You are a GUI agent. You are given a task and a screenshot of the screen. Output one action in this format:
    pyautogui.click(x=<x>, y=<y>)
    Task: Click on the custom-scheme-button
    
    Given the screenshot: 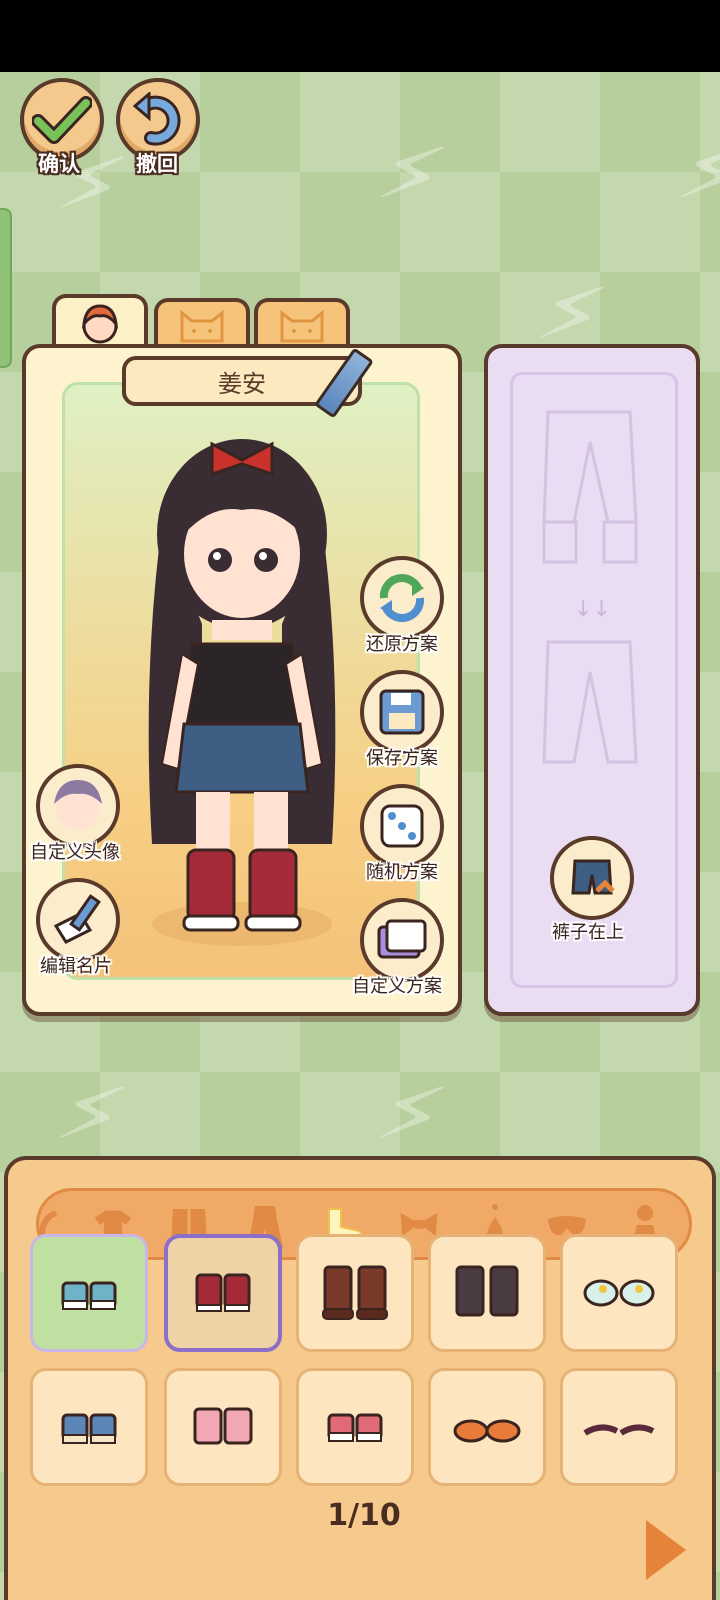 What is the action you would take?
    pyautogui.click(x=402, y=940)
    